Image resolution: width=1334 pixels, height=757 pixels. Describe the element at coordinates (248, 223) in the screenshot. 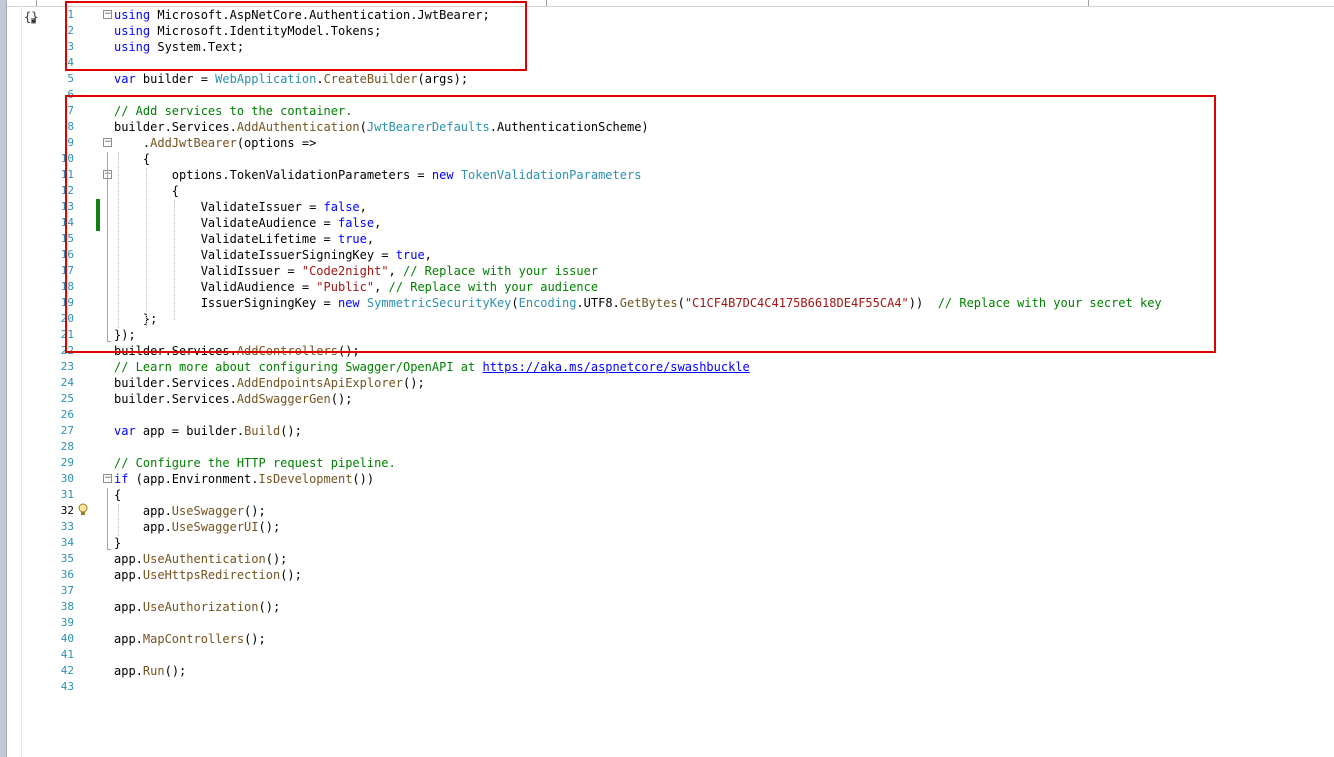

I see `code-text: ValidateAudience = false,` at that location.